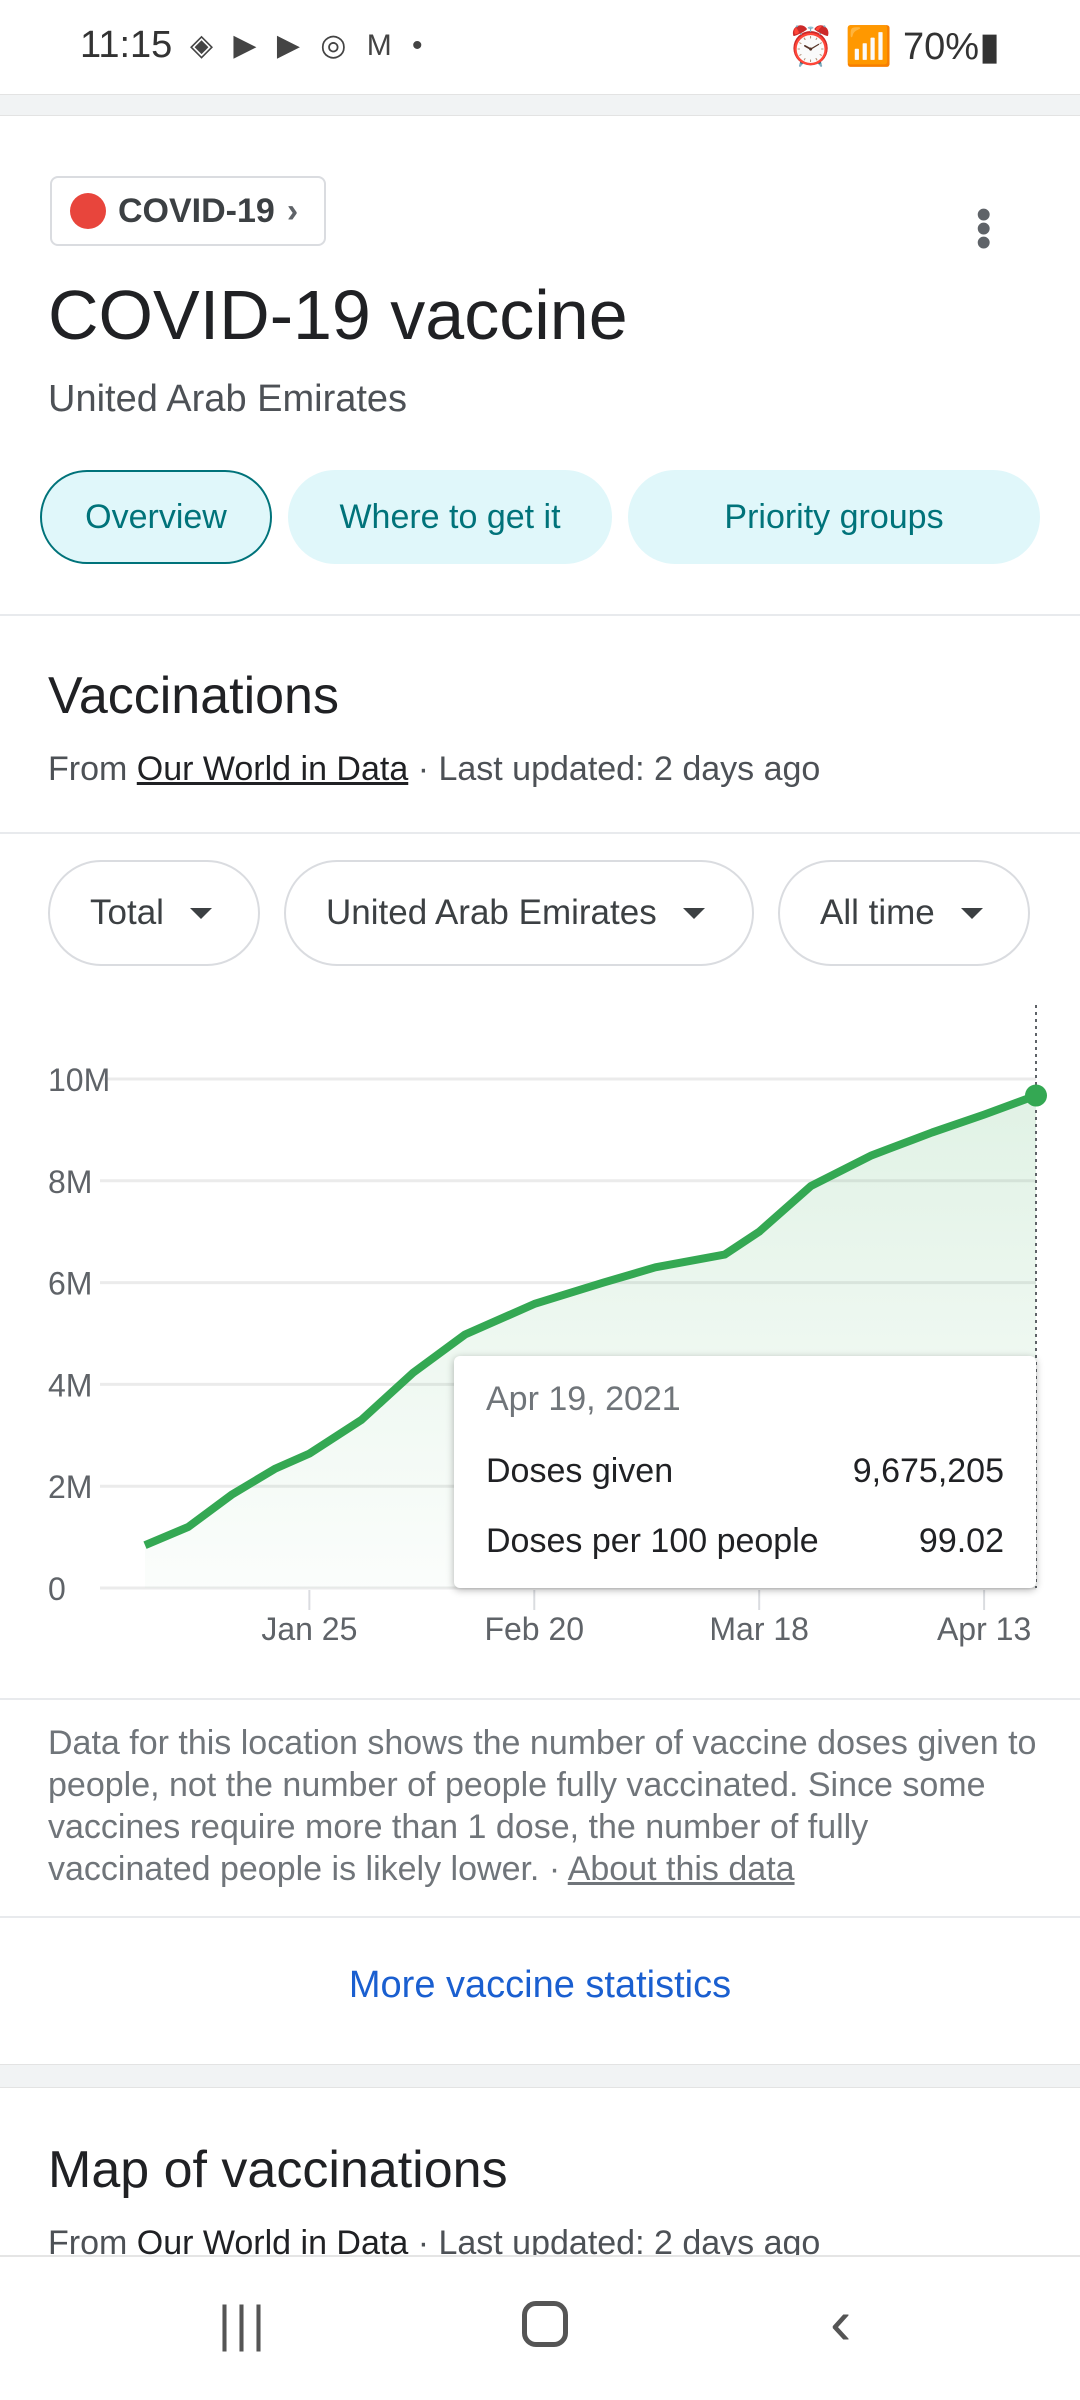 This screenshot has height=2400, width=1080. I want to click on more-options-icon: • • •, so click(983, 229).